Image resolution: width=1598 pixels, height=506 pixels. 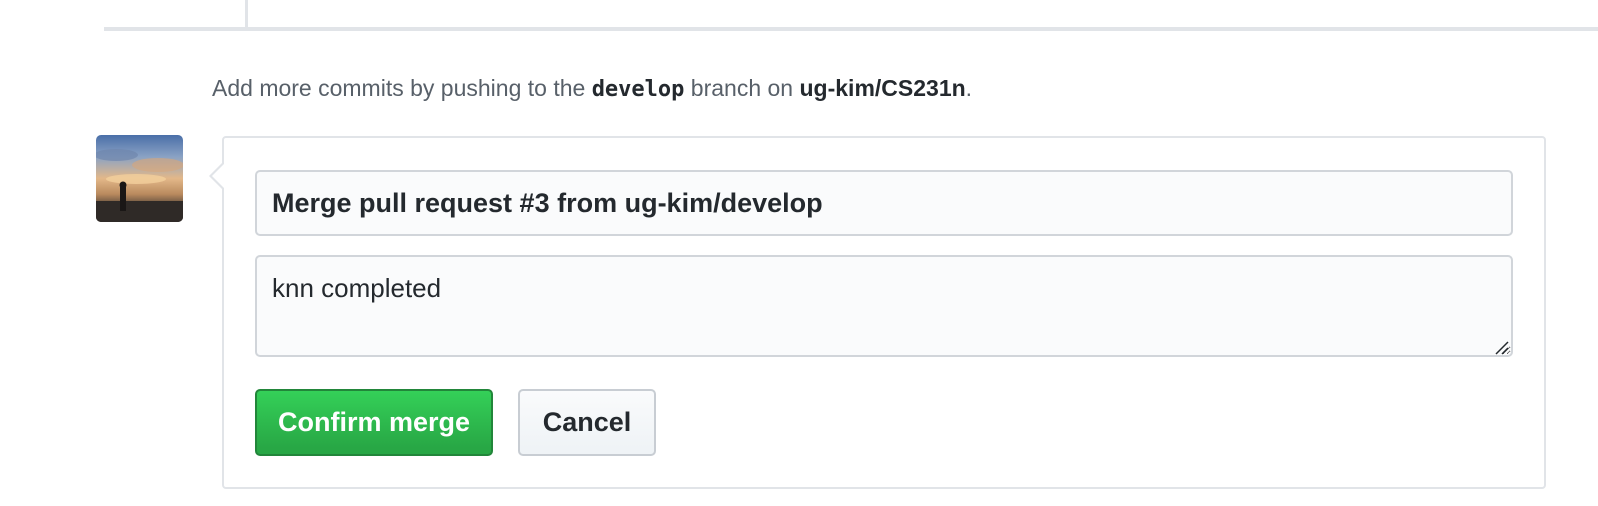 What do you see at coordinates (587, 422) in the screenshot?
I see `cancel-button: Cancel` at bounding box center [587, 422].